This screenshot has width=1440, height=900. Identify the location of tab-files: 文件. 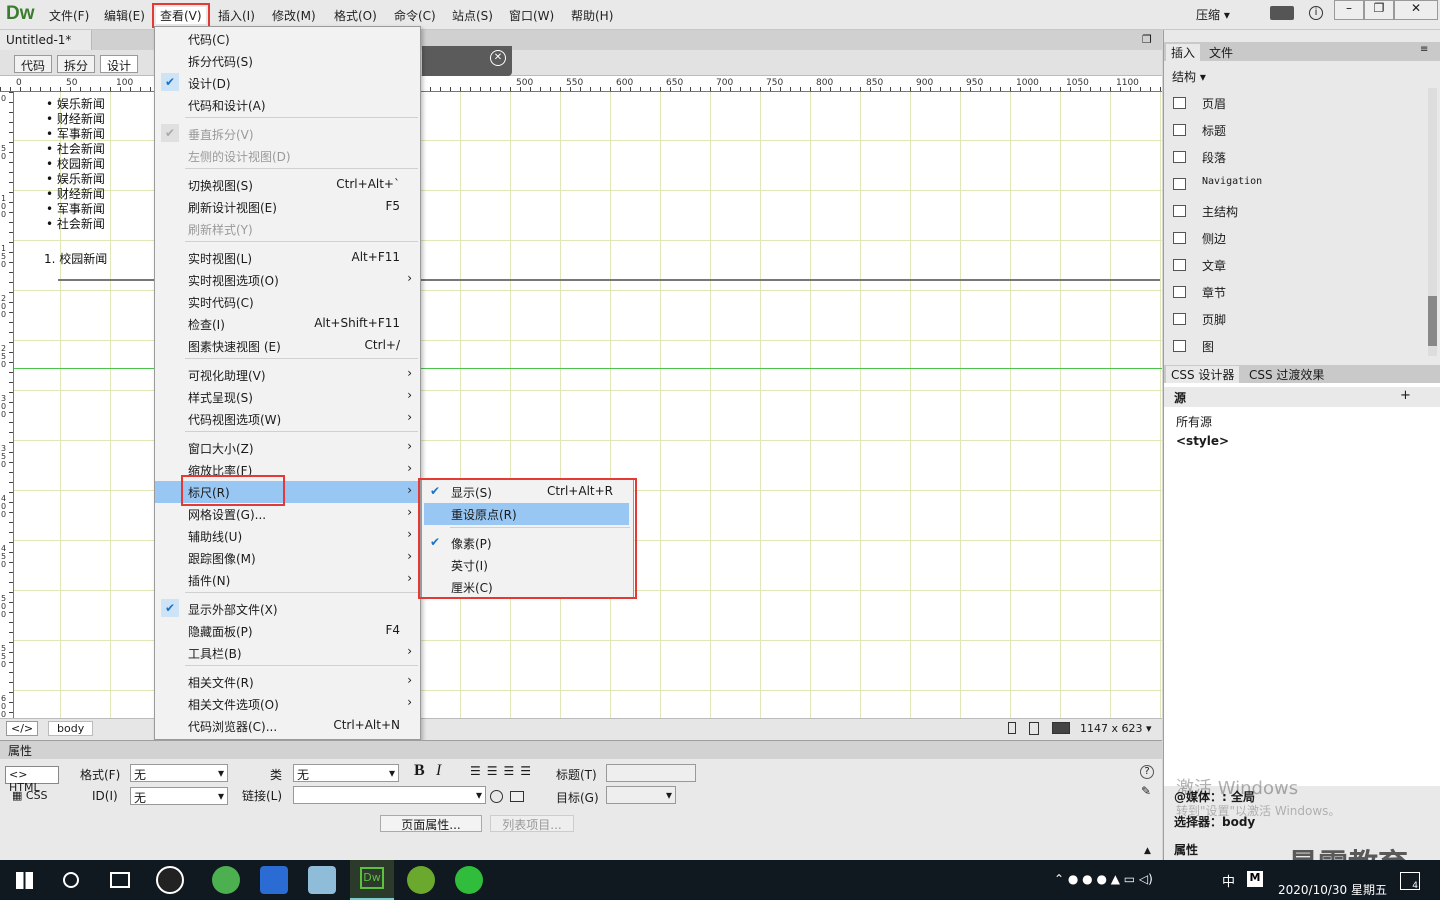
(1221, 52).